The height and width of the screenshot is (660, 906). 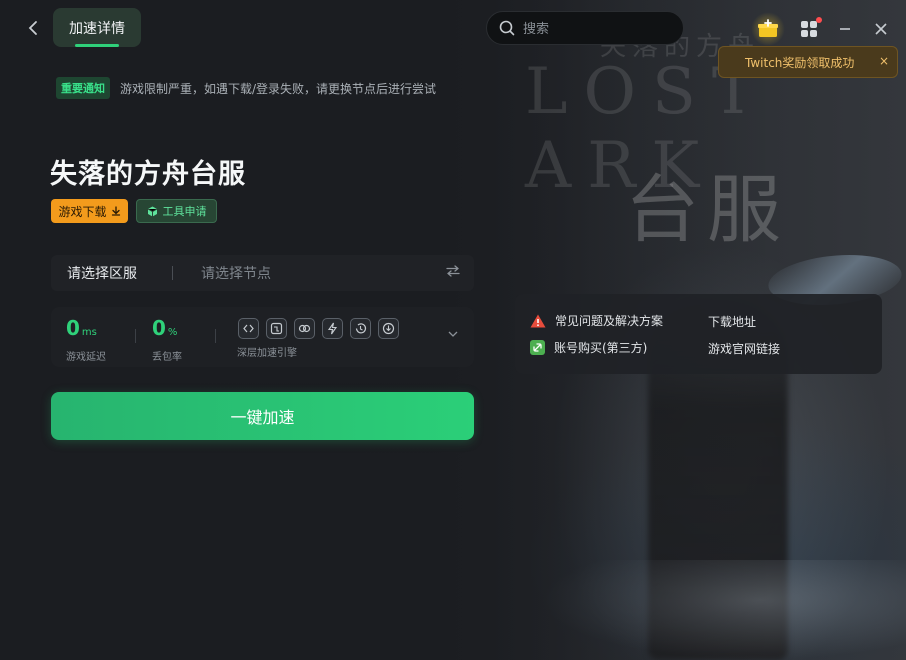 I want to click on game-title: 失落的方舟台服, so click(x=148, y=174).